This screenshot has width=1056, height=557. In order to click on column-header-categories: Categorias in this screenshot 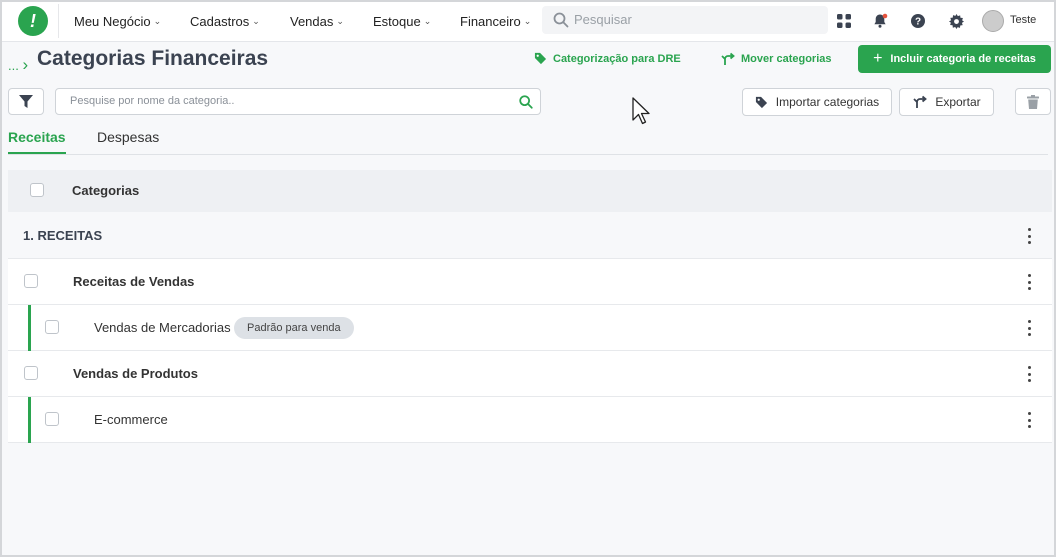, I will do `click(106, 190)`.